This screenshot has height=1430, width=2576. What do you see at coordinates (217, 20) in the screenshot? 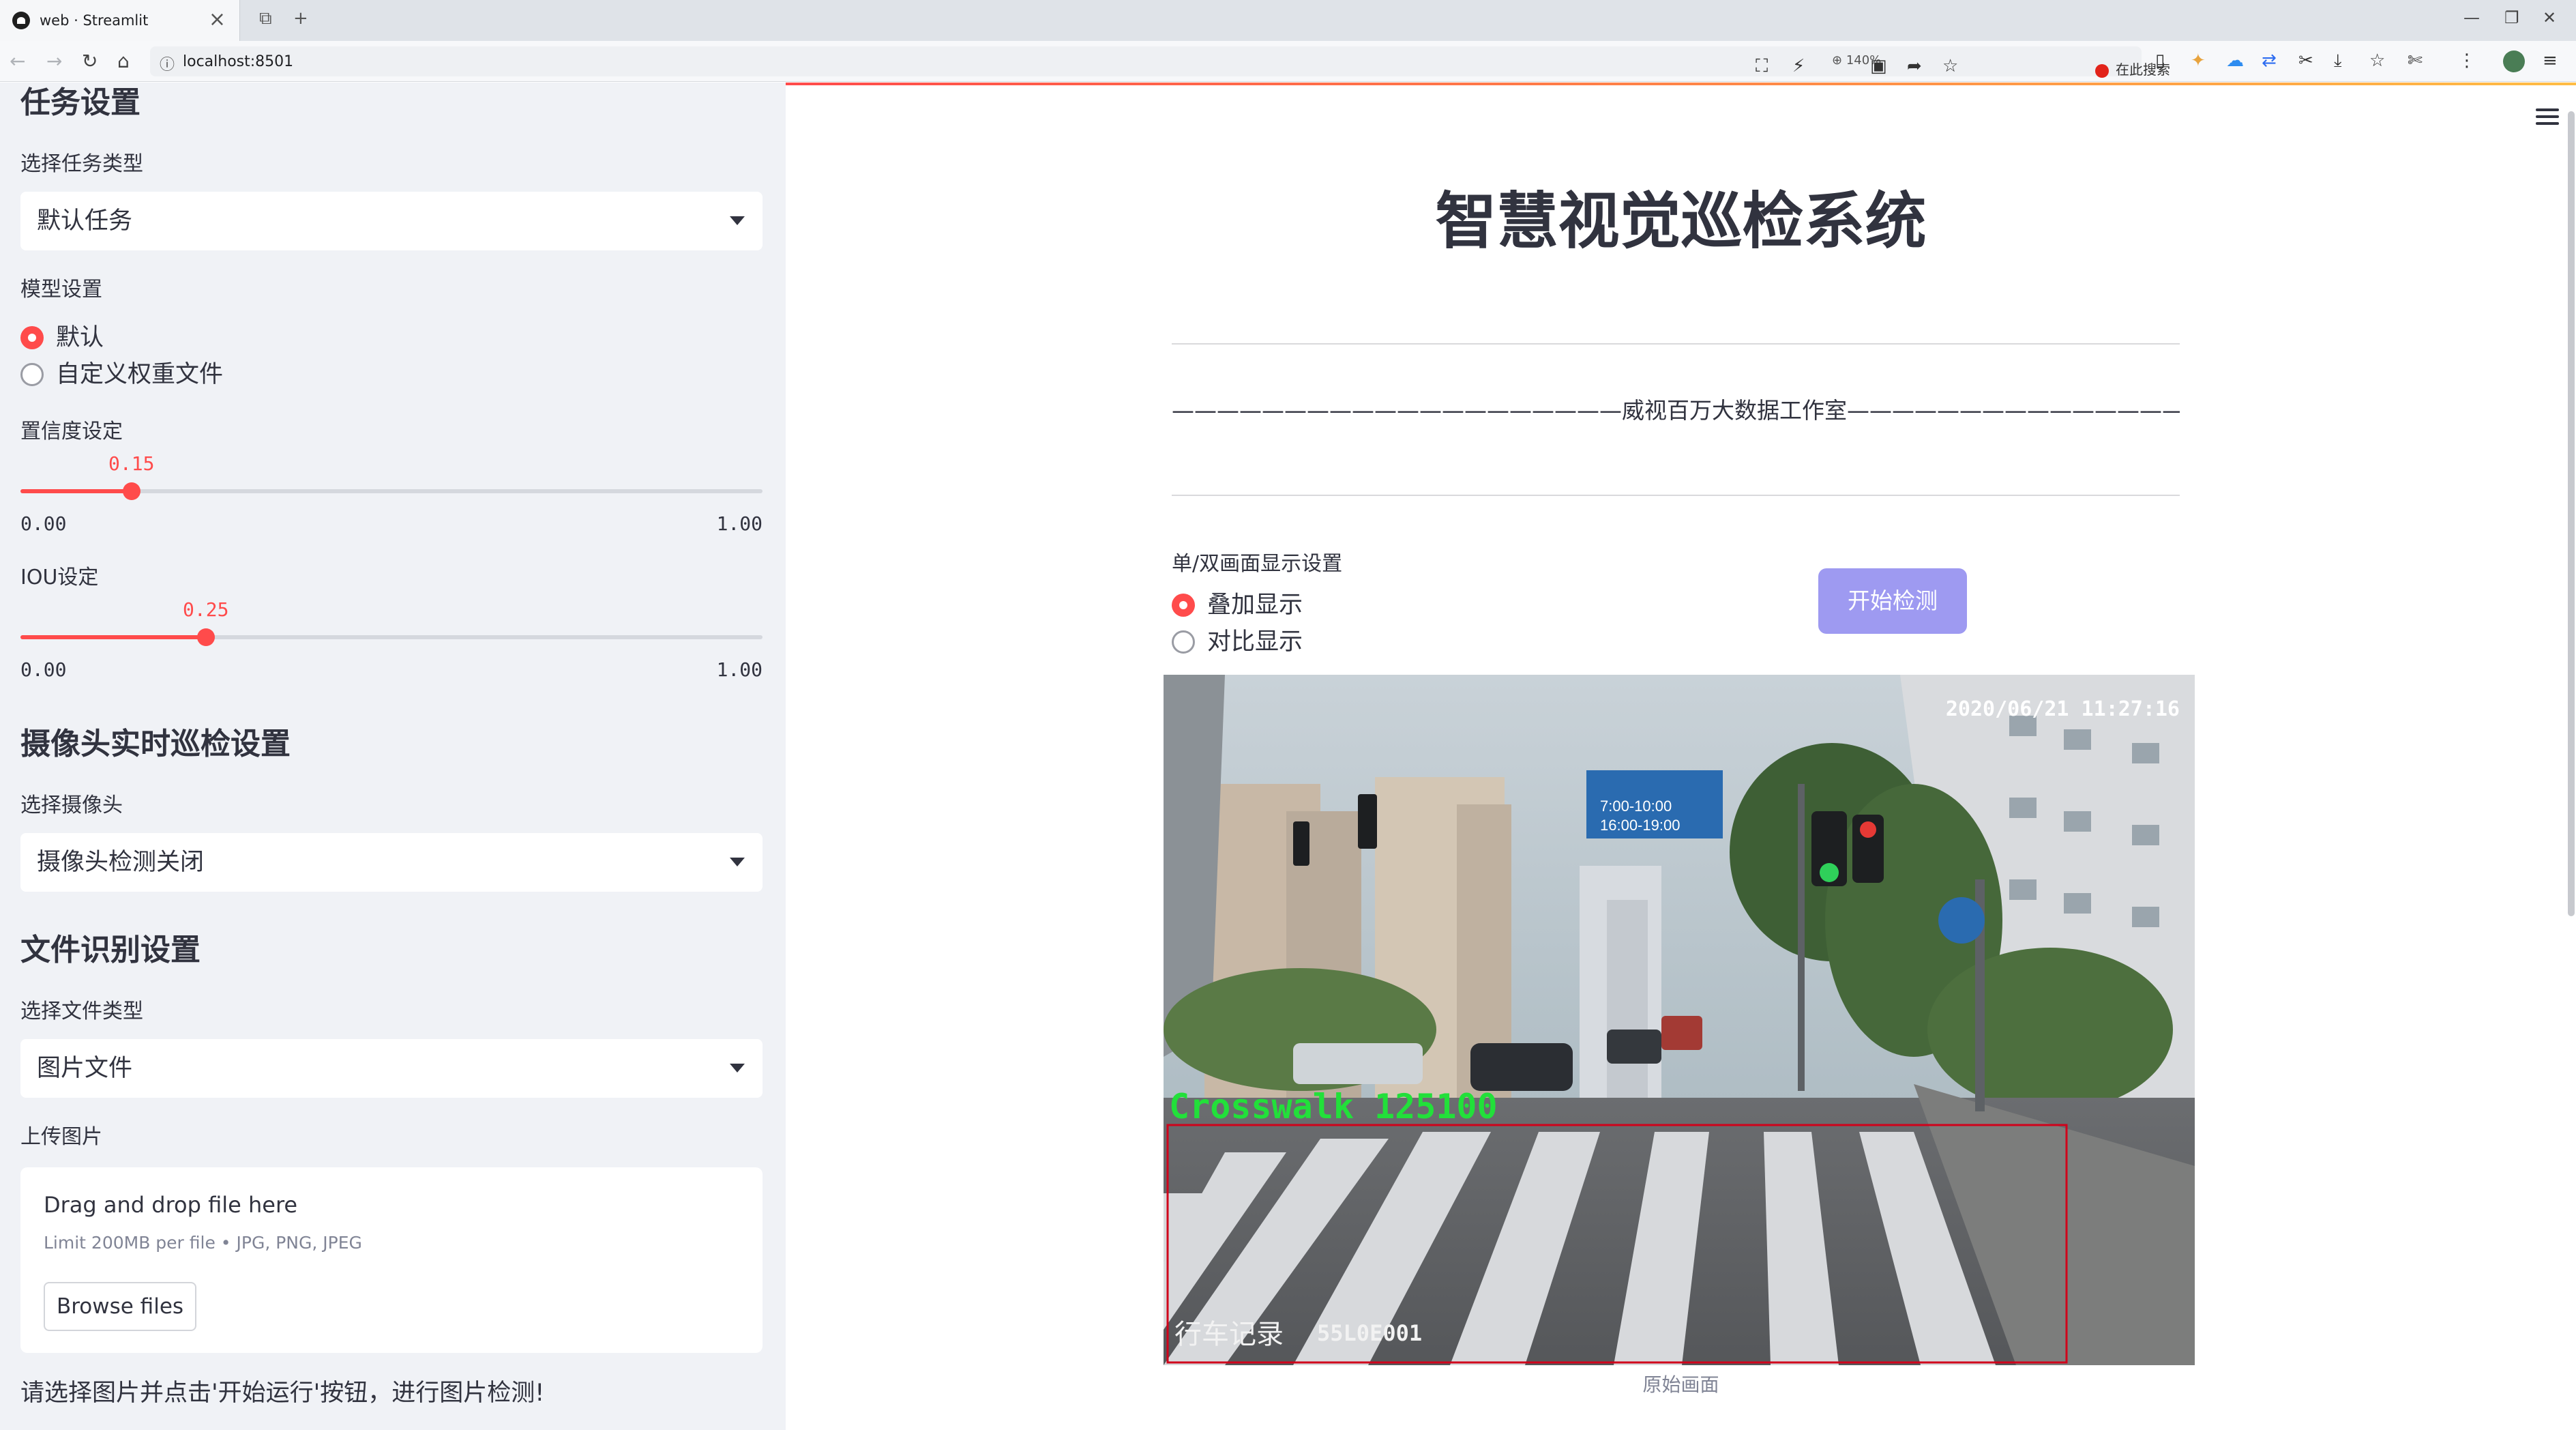
I see `close-tab-icon: ×` at bounding box center [217, 20].